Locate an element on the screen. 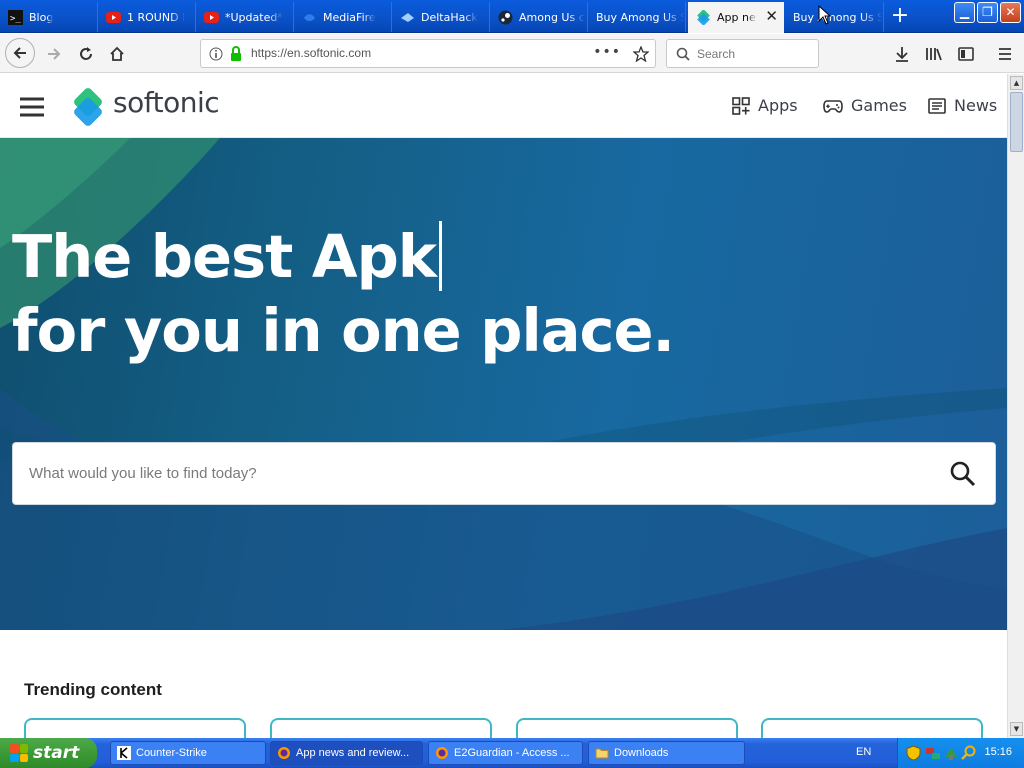 This screenshot has width=1024, height=768. nav-games-label: Games is located at coordinates (879, 105).